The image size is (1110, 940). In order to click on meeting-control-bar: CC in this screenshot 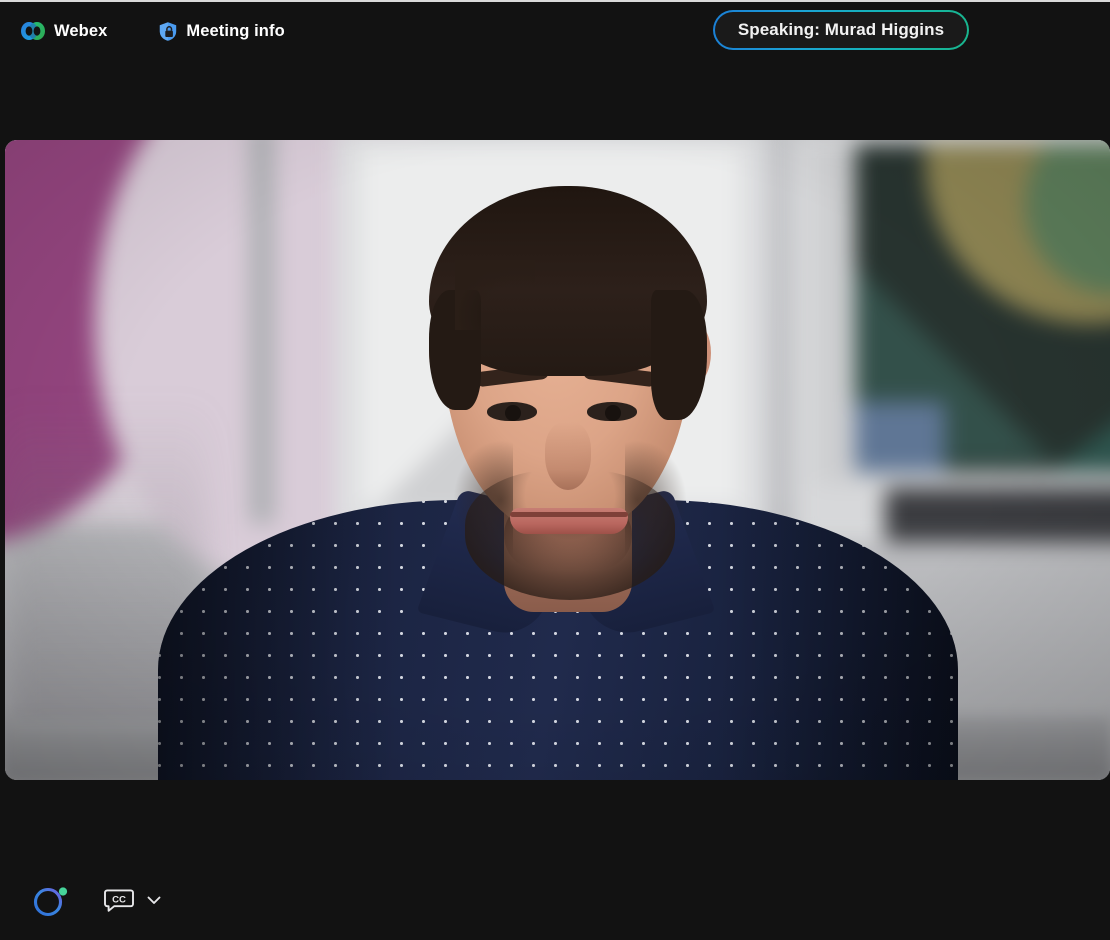, I will do `click(555, 900)`.